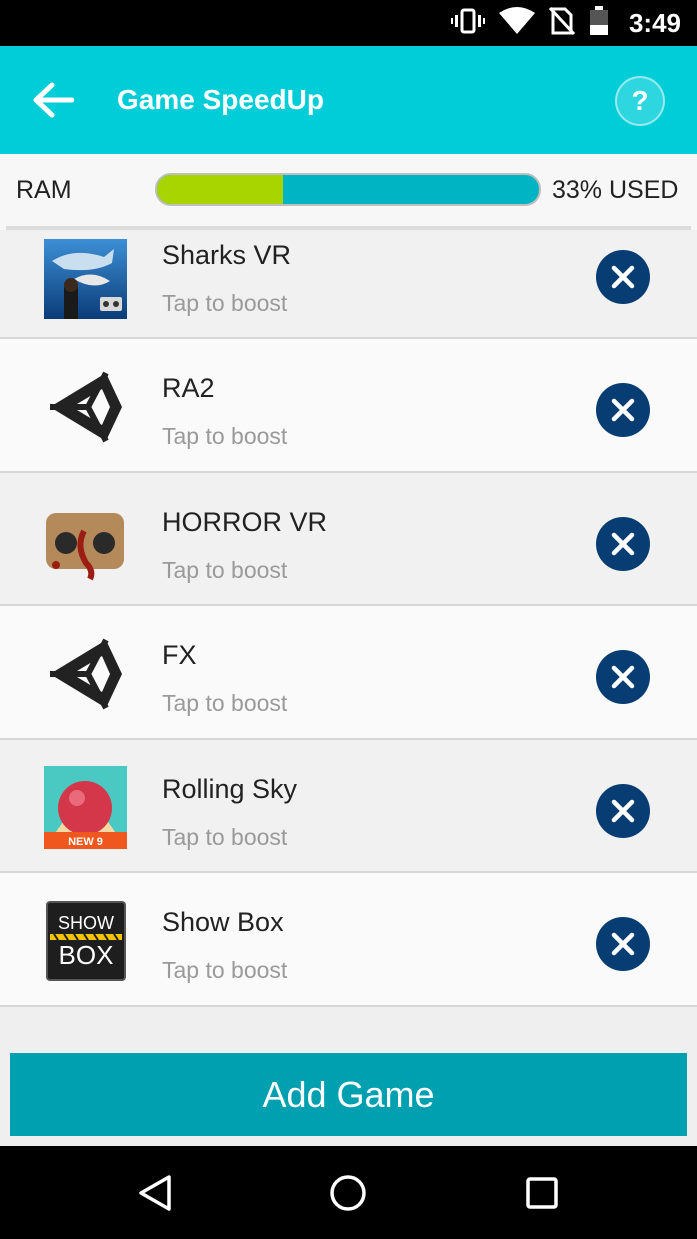 The height and width of the screenshot is (1239, 697). Describe the element at coordinates (85, 279) in the screenshot. I see `sharks-vr-icon` at that location.